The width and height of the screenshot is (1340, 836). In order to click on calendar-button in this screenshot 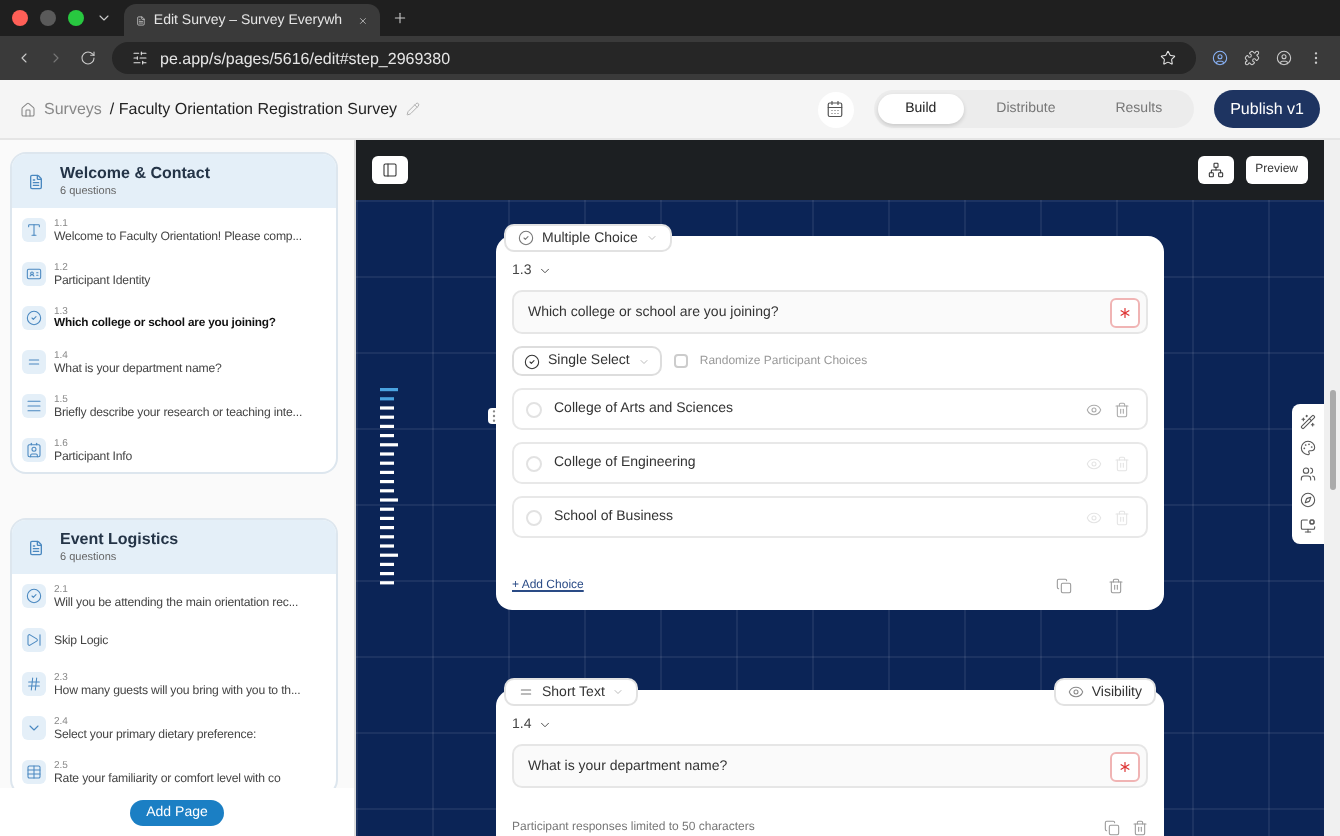, I will do `click(835, 109)`.